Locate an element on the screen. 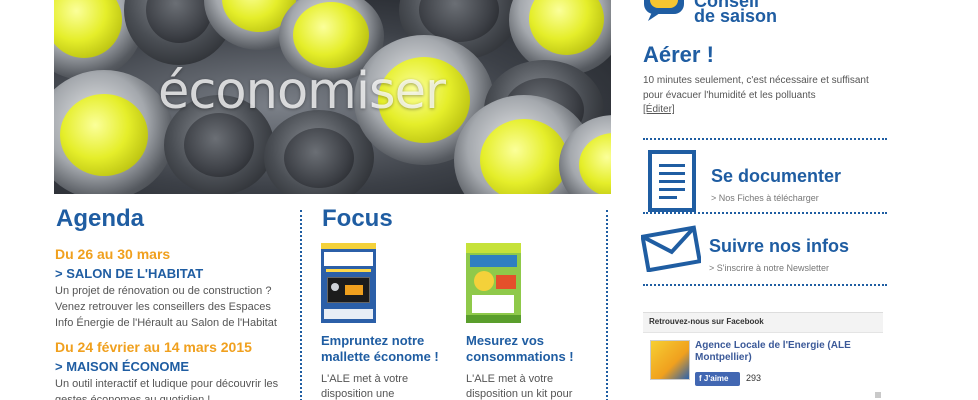 The height and width of the screenshot is (400, 978). documentation-sublink: > Nos Fiches à télécharger is located at coordinates (765, 198).